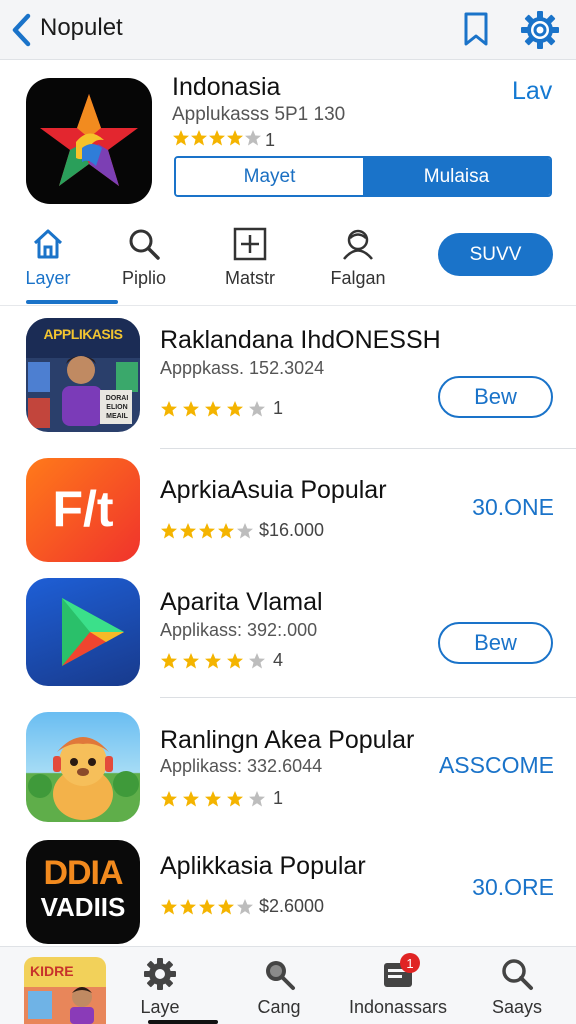 The height and width of the screenshot is (1024, 576). Describe the element at coordinates (358, 244) in the screenshot. I see `profile-icon` at that location.